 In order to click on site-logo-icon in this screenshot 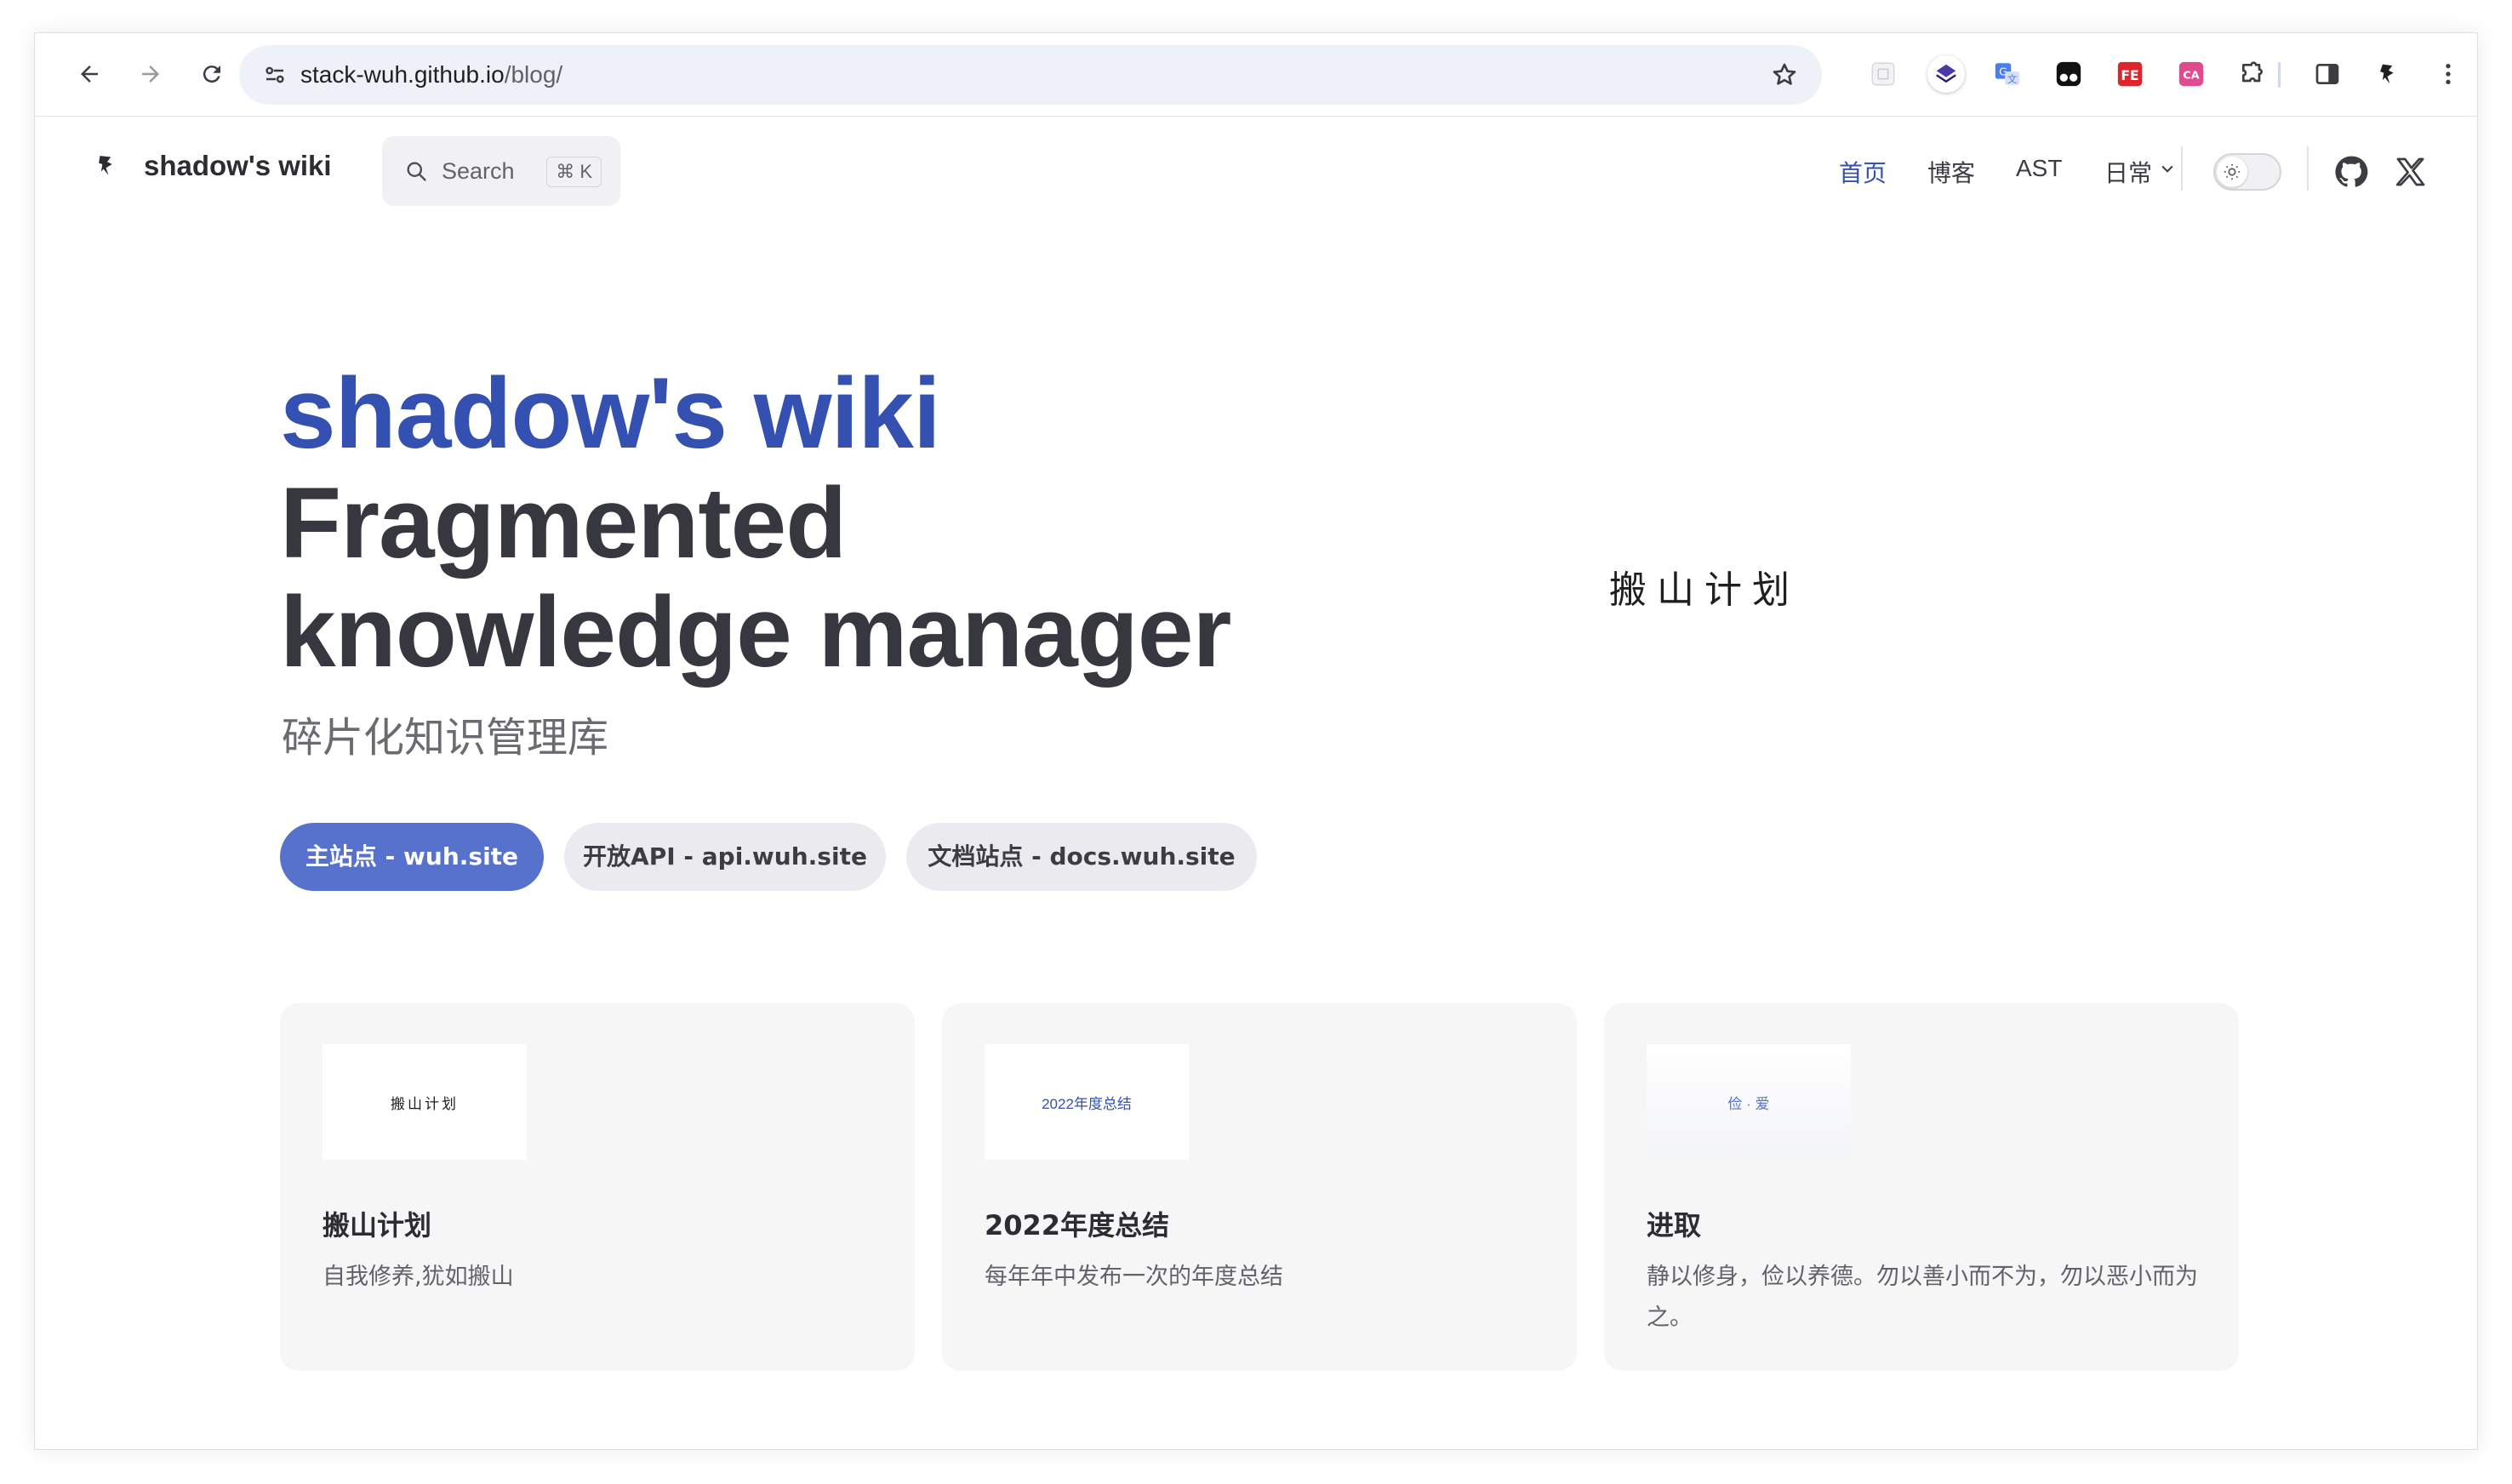, I will do `click(107, 164)`.